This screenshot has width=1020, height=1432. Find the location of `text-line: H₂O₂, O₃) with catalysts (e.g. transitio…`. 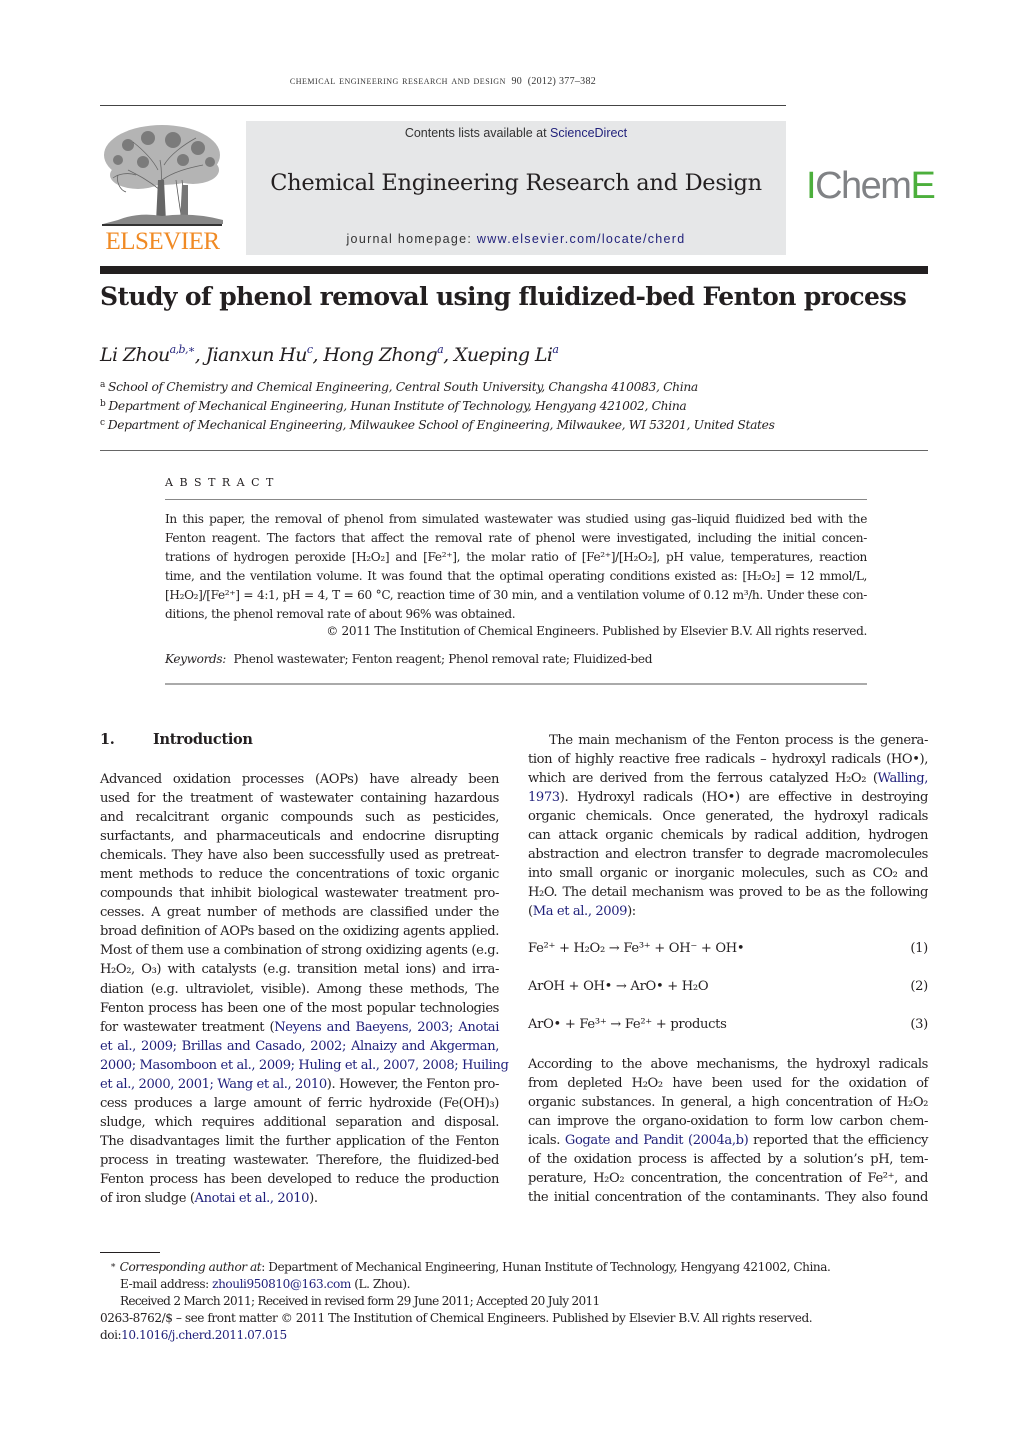

text-line: H₂O₂, O₃) with catalysts (e.g. transitio… is located at coordinates (299, 969).